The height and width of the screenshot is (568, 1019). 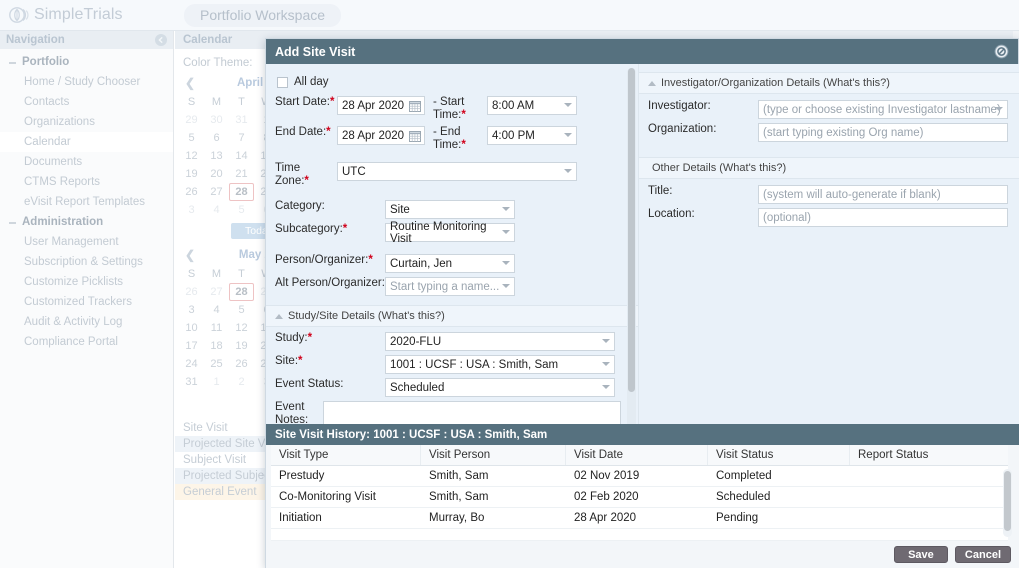 What do you see at coordinates (86, 222) in the screenshot?
I see `sidebar-group-administration: Administration` at bounding box center [86, 222].